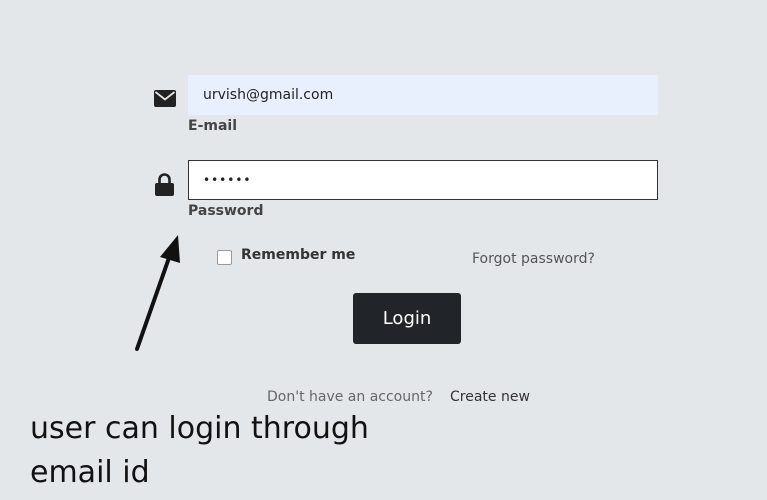 The width and height of the screenshot is (767, 500). What do you see at coordinates (199, 428) in the screenshot?
I see `annotation-text-line-1: user can login through` at bounding box center [199, 428].